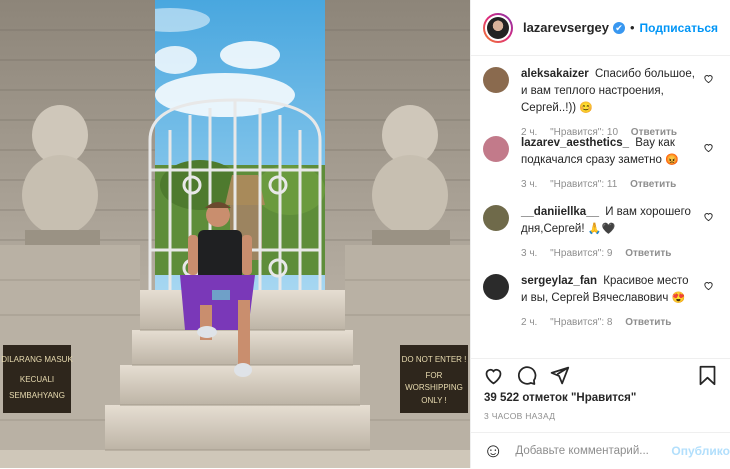 The image size is (730, 469). I want to click on sign-right-line4: ONLY !, so click(434, 400).